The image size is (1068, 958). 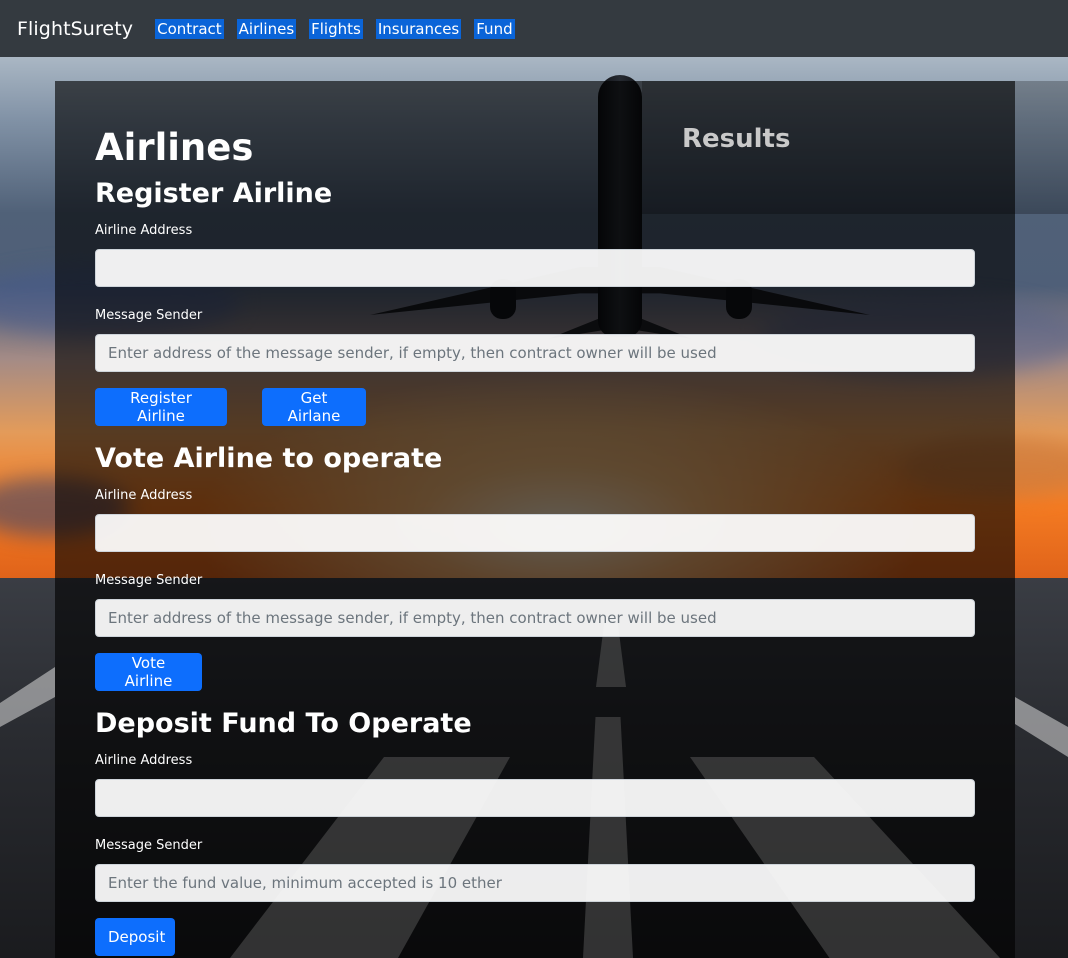 I want to click on nav-link-flights: Flights, so click(x=336, y=28).